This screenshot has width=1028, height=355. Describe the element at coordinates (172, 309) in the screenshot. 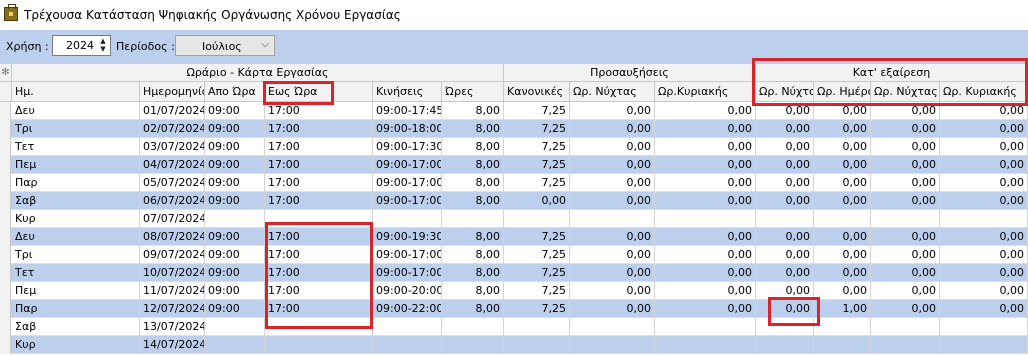

I see `date-cell: 12/07/2024` at that location.